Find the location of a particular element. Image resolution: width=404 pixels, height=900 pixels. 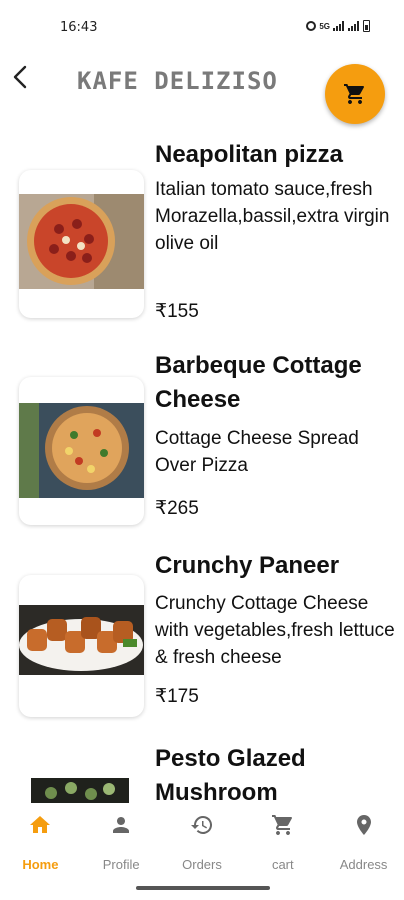

nav-label: Profile is located at coordinates (121, 864).